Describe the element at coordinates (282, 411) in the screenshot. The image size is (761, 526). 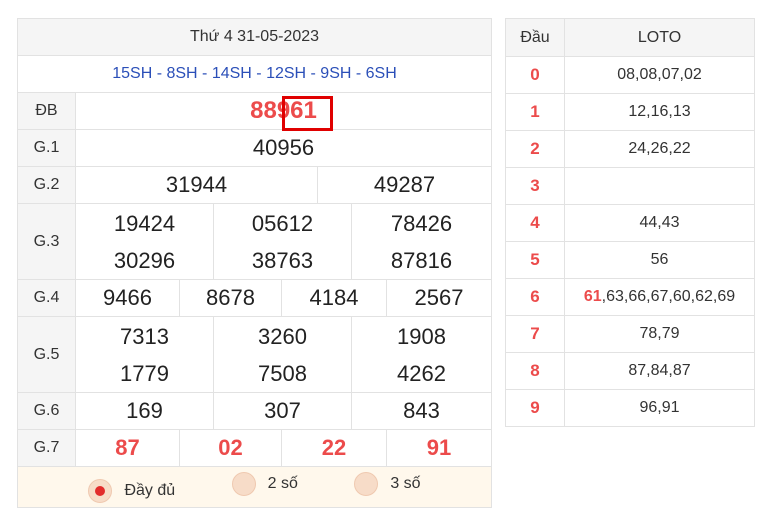
I see `g6-value: 307` at that location.